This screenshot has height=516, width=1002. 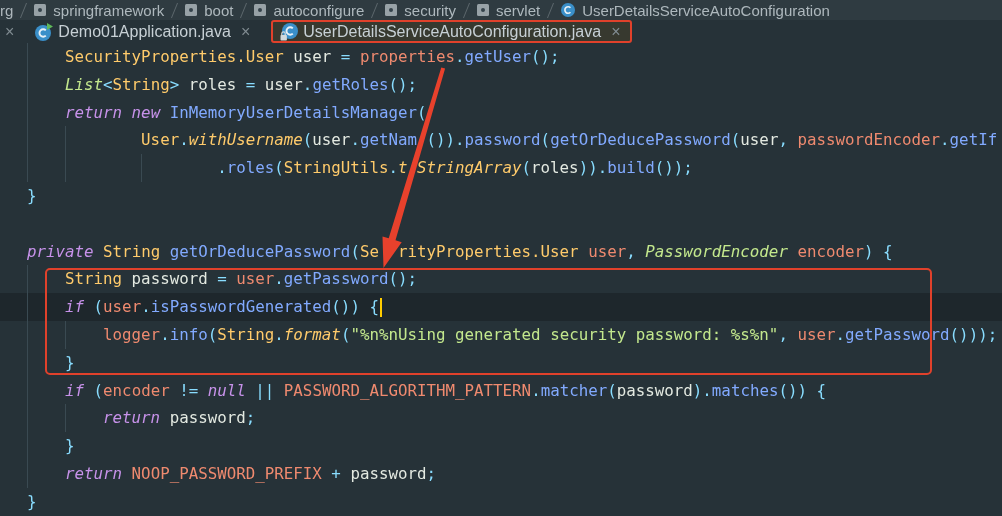 I want to click on breadcrumb-item: springframework, so click(x=99, y=10).